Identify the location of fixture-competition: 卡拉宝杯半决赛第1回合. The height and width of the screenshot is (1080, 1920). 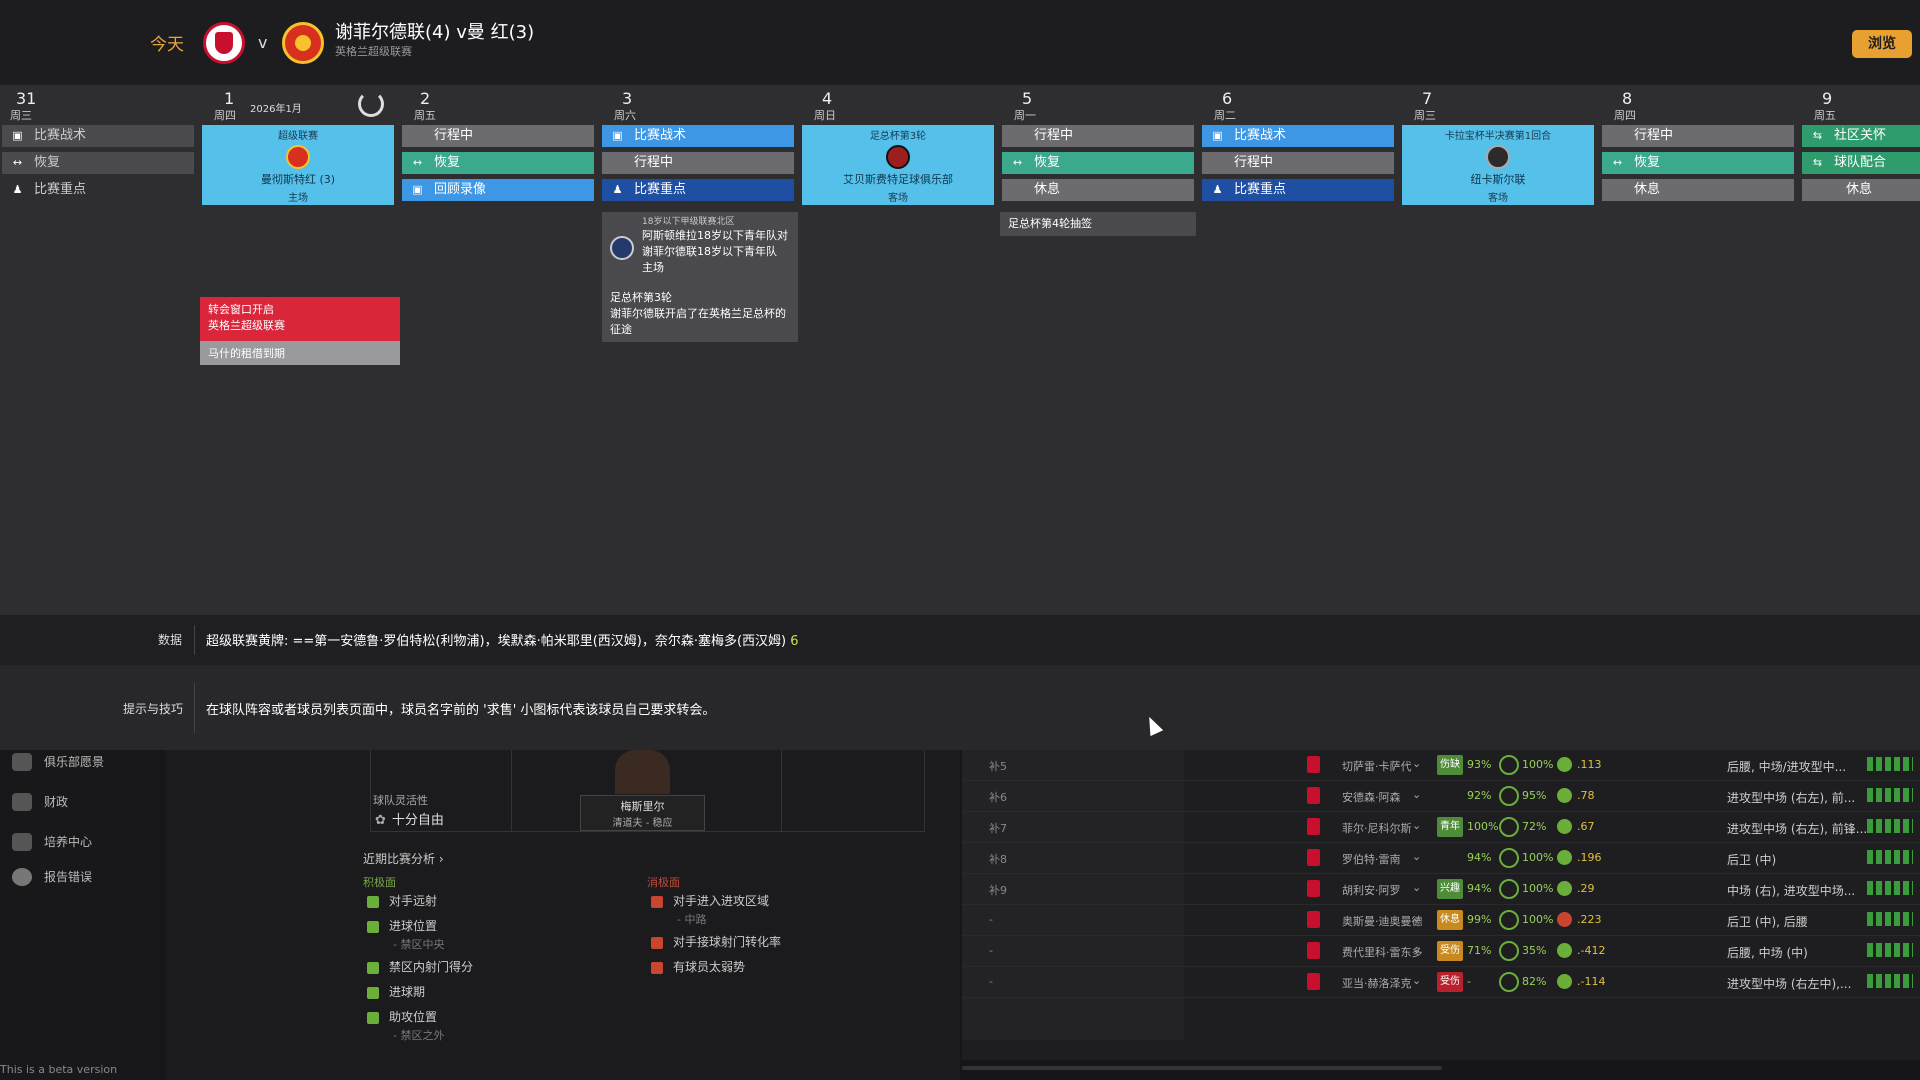
(1498, 136).